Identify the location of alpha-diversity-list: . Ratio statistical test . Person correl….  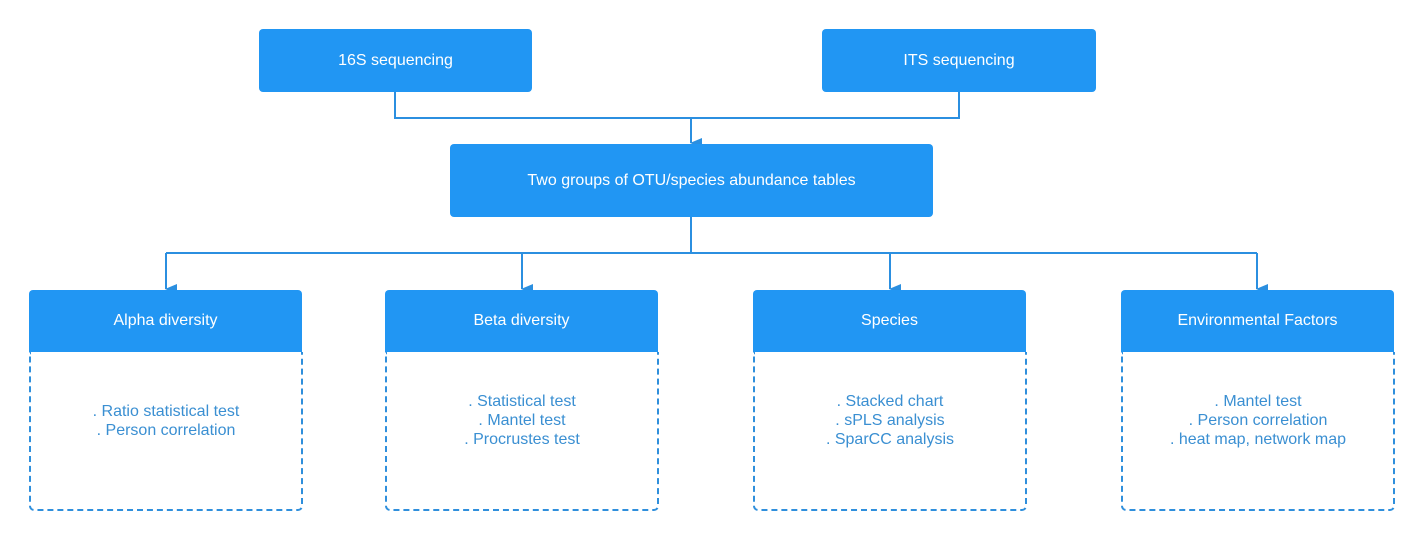
(166, 431).